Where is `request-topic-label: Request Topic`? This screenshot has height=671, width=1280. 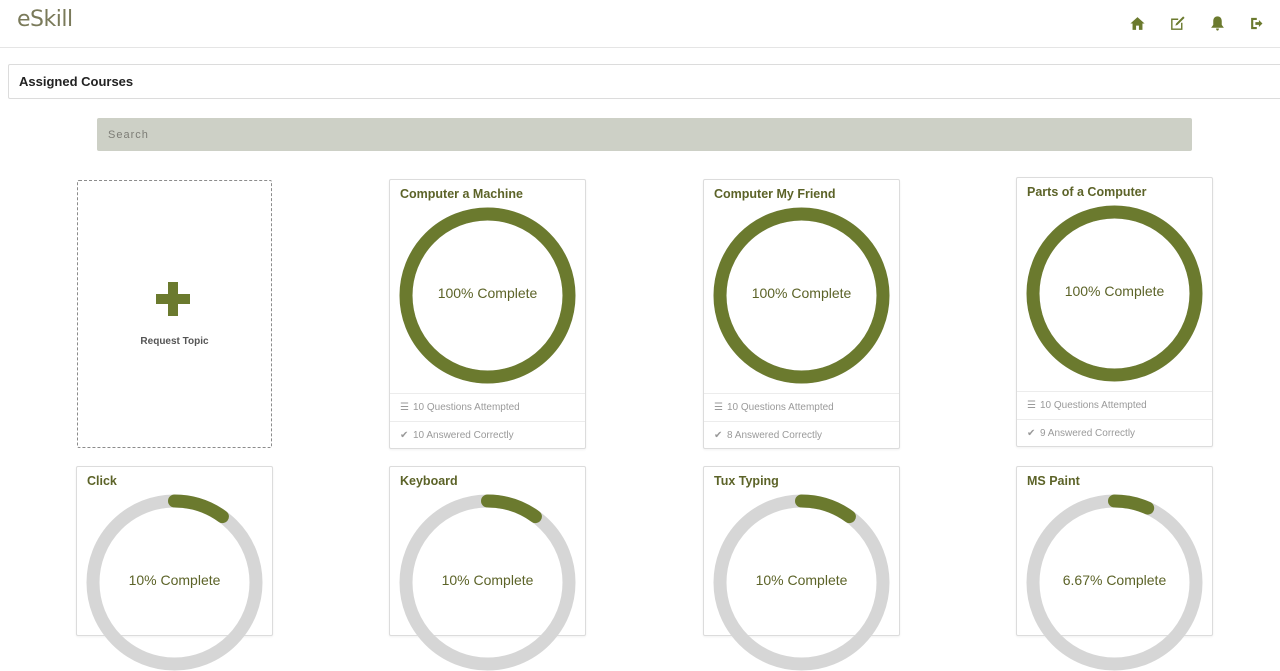
request-topic-label: Request Topic is located at coordinates (174, 341).